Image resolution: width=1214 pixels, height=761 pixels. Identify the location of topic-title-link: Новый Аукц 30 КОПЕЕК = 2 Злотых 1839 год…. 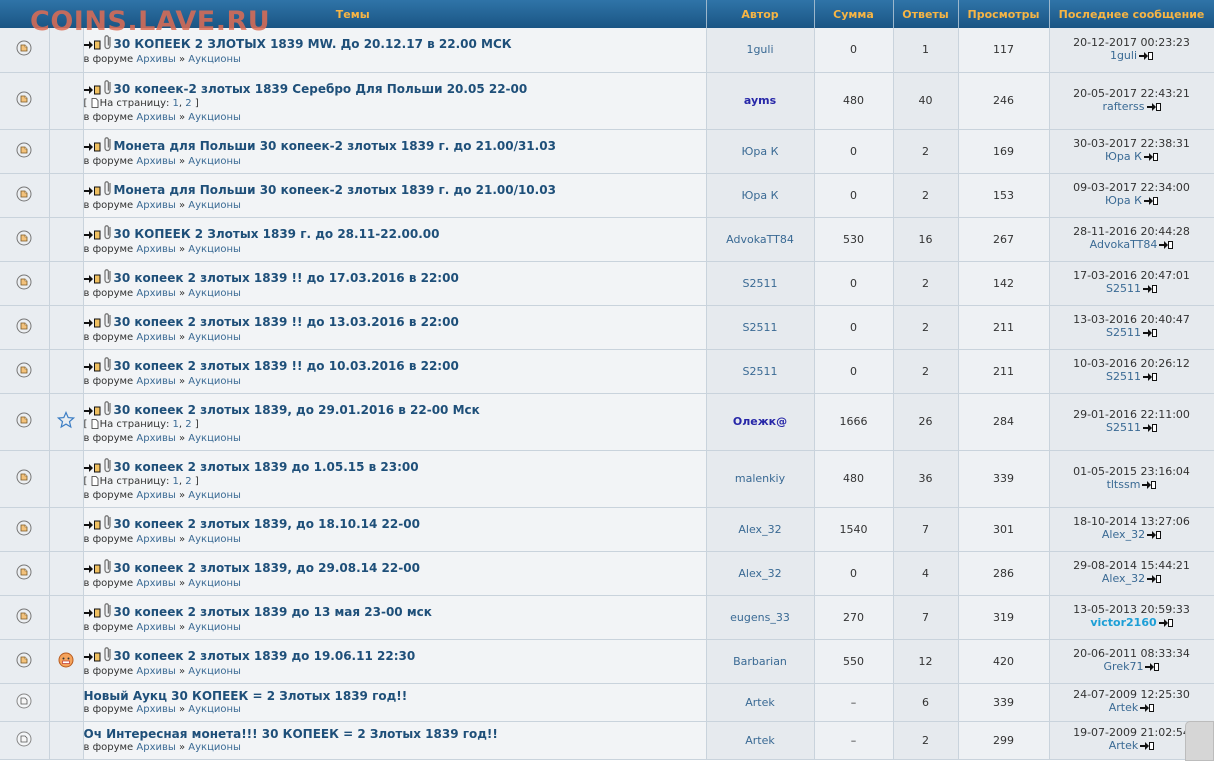
(246, 696).